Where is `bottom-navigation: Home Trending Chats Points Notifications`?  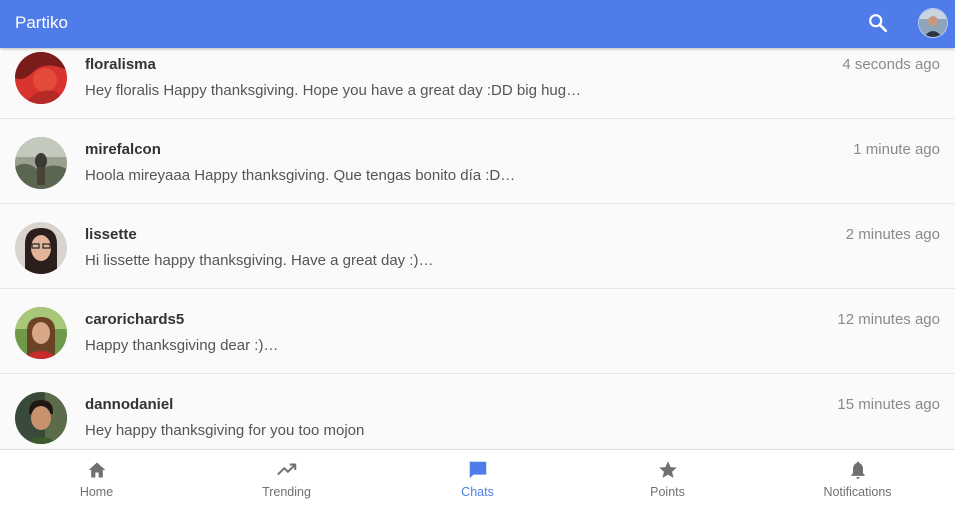 bottom-navigation: Home Trending Chats Points Notifications is located at coordinates (477, 477).